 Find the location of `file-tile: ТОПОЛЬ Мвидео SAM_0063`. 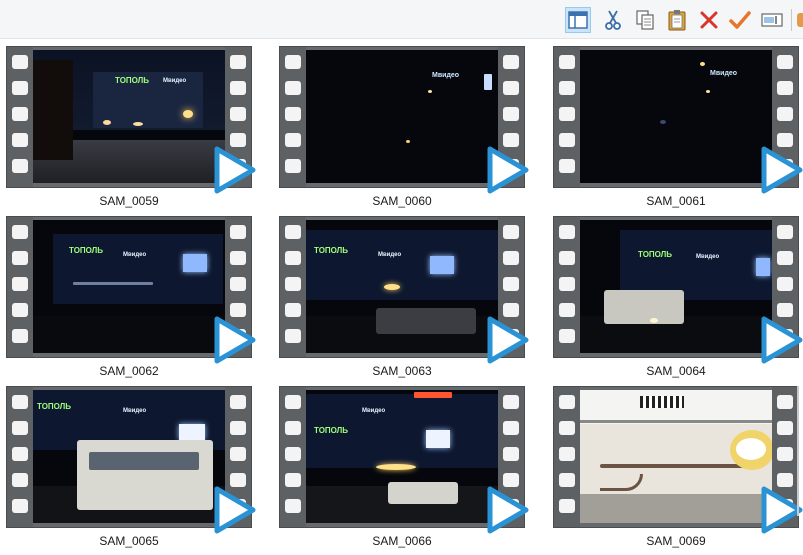

file-tile: ТОПОЛЬ Мвидео SAM_0063 is located at coordinates (402, 293).